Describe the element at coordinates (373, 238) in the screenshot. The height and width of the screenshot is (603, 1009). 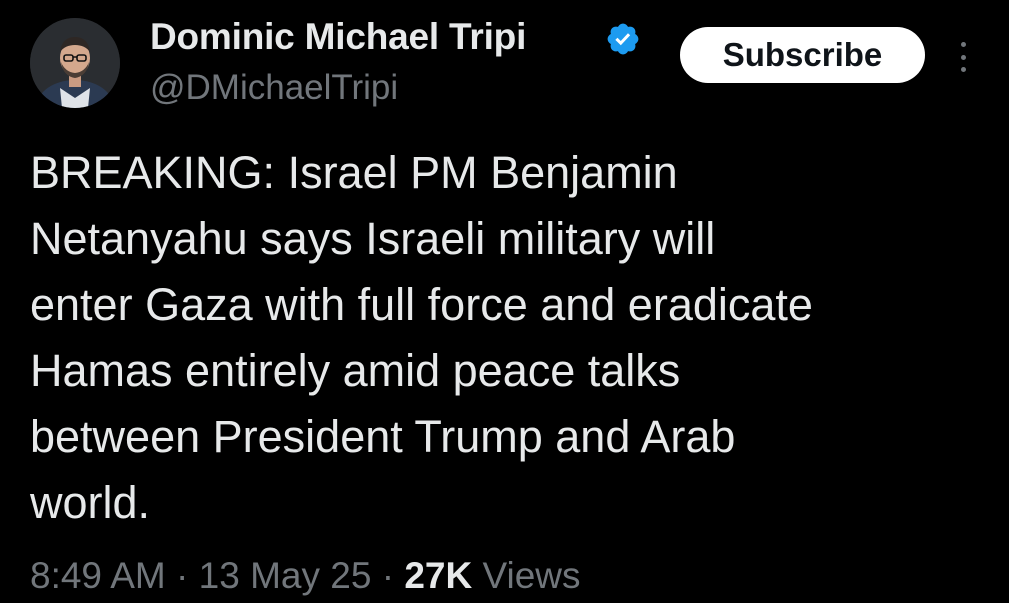
I see `tweet-text-line: Netanyahu says Israeli military will` at that location.